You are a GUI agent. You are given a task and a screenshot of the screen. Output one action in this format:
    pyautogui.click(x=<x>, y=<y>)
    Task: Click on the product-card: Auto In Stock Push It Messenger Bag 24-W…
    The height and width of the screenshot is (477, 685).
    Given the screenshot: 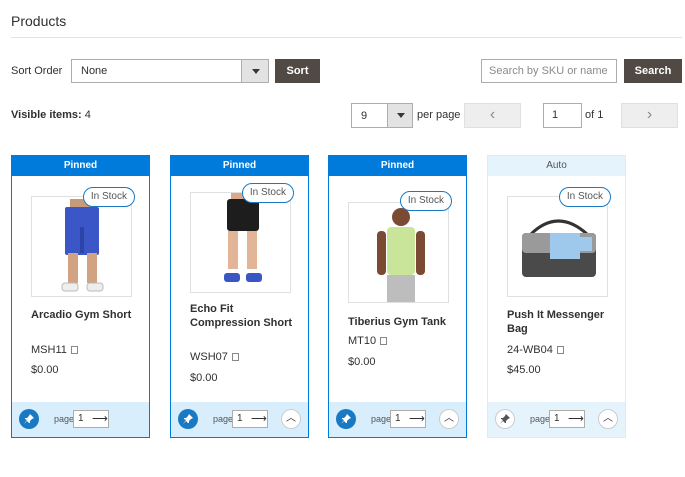 What is the action you would take?
    pyautogui.click(x=556, y=296)
    